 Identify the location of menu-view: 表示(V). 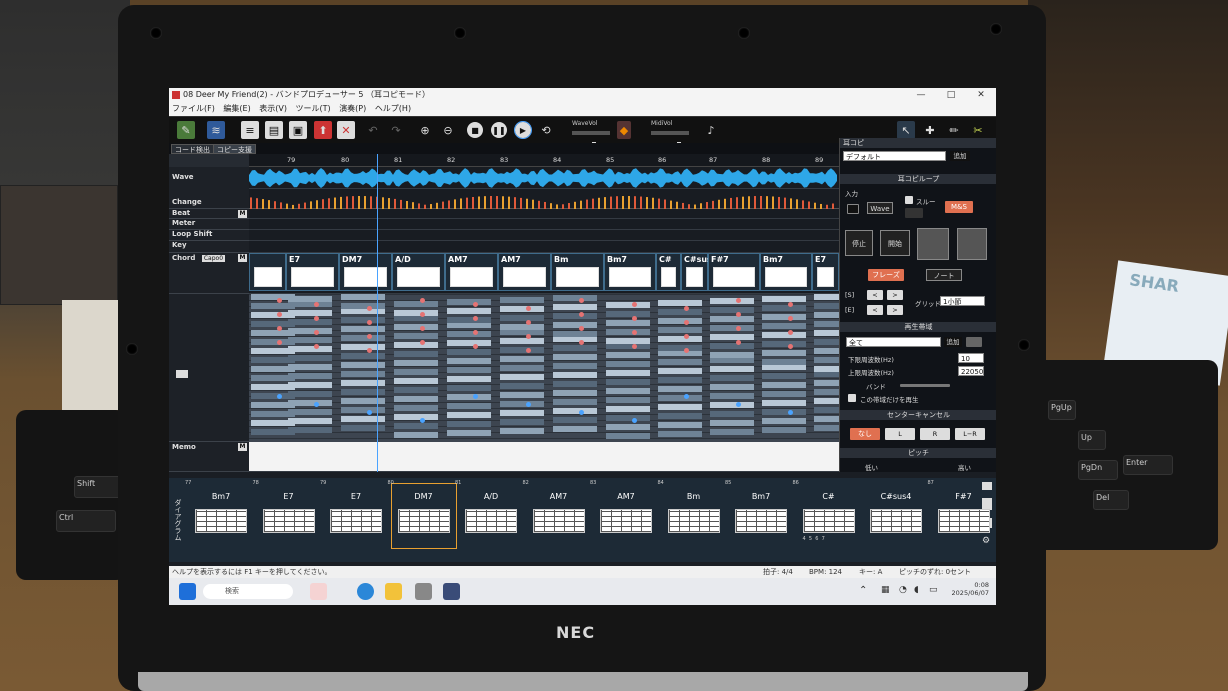
(273, 108).